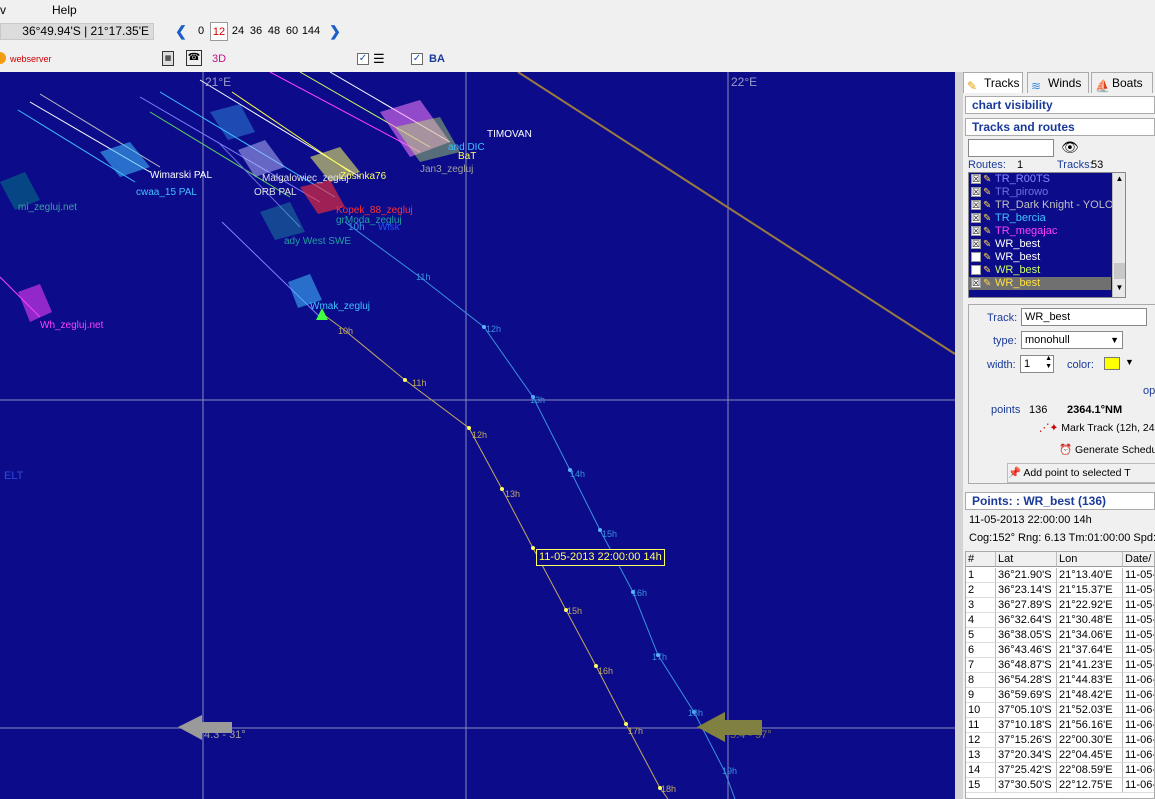  What do you see at coordinates (1040, 179) in the screenshot?
I see `route-list-item: ☒ ✎ TR_R00TS` at bounding box center [1040, 179].